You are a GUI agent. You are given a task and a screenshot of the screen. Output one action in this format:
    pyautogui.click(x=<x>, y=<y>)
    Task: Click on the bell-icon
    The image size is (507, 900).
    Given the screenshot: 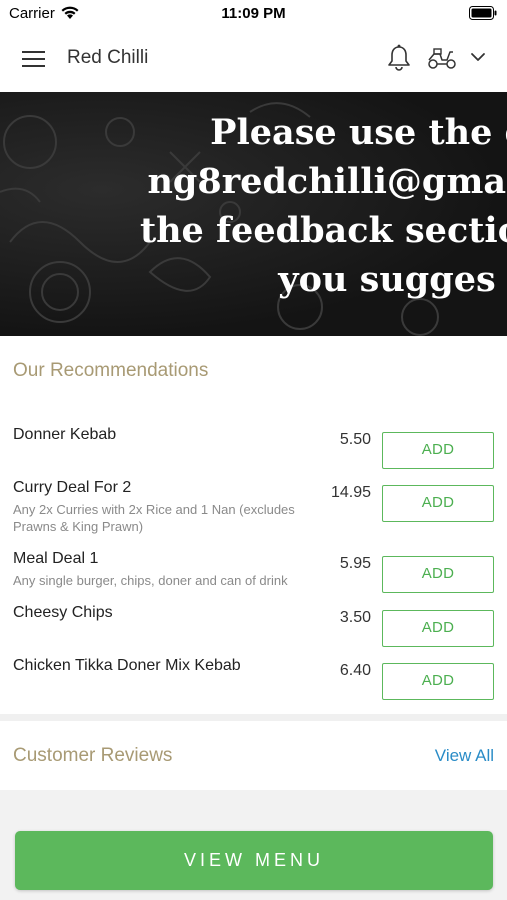 What is the action you would take?
    pyautogui.click(x=399, y=60)
    